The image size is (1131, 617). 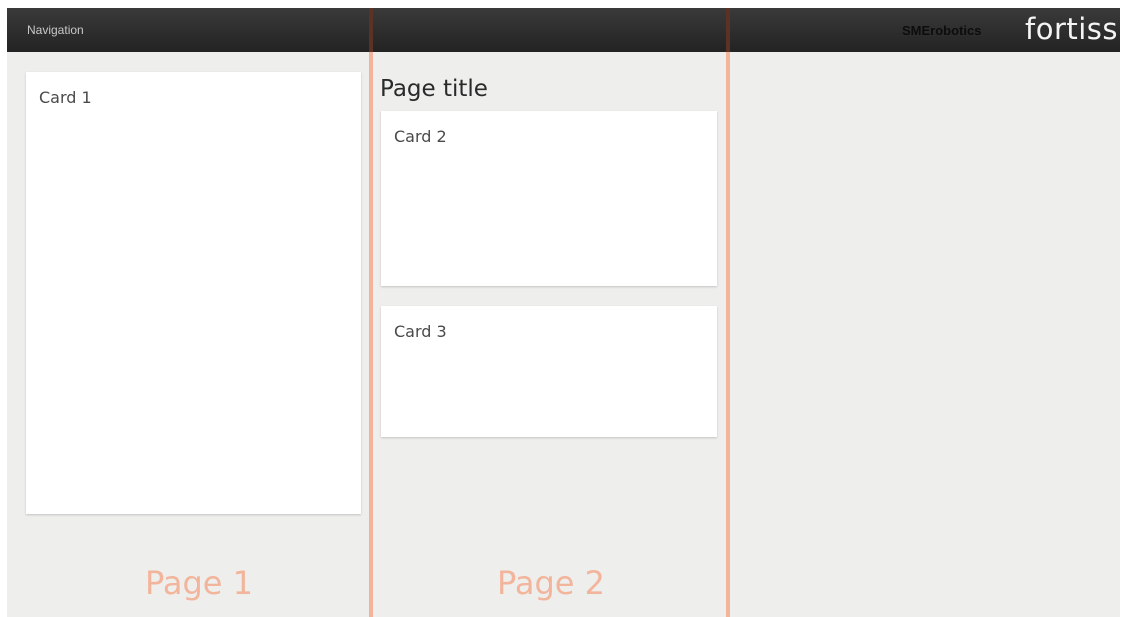 I want to click on card-label: Card 1, so click(x=65, y=97).